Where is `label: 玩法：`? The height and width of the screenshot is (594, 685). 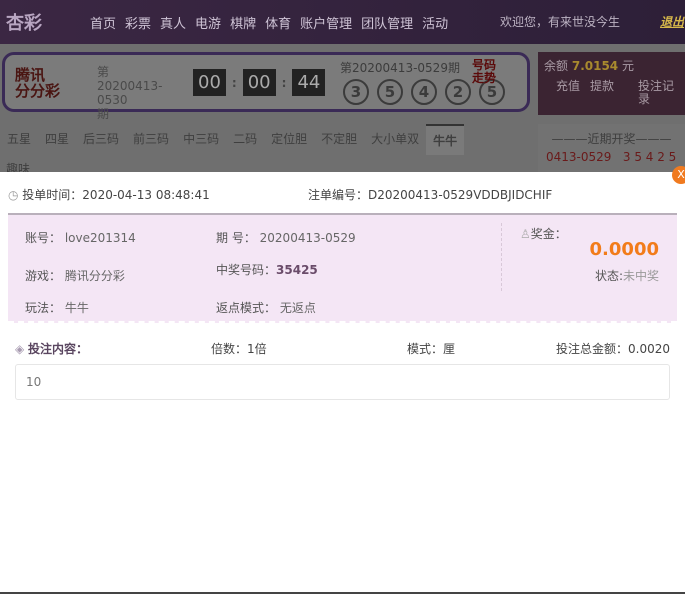 label: 玩法： is located at coordinates (43, 308).